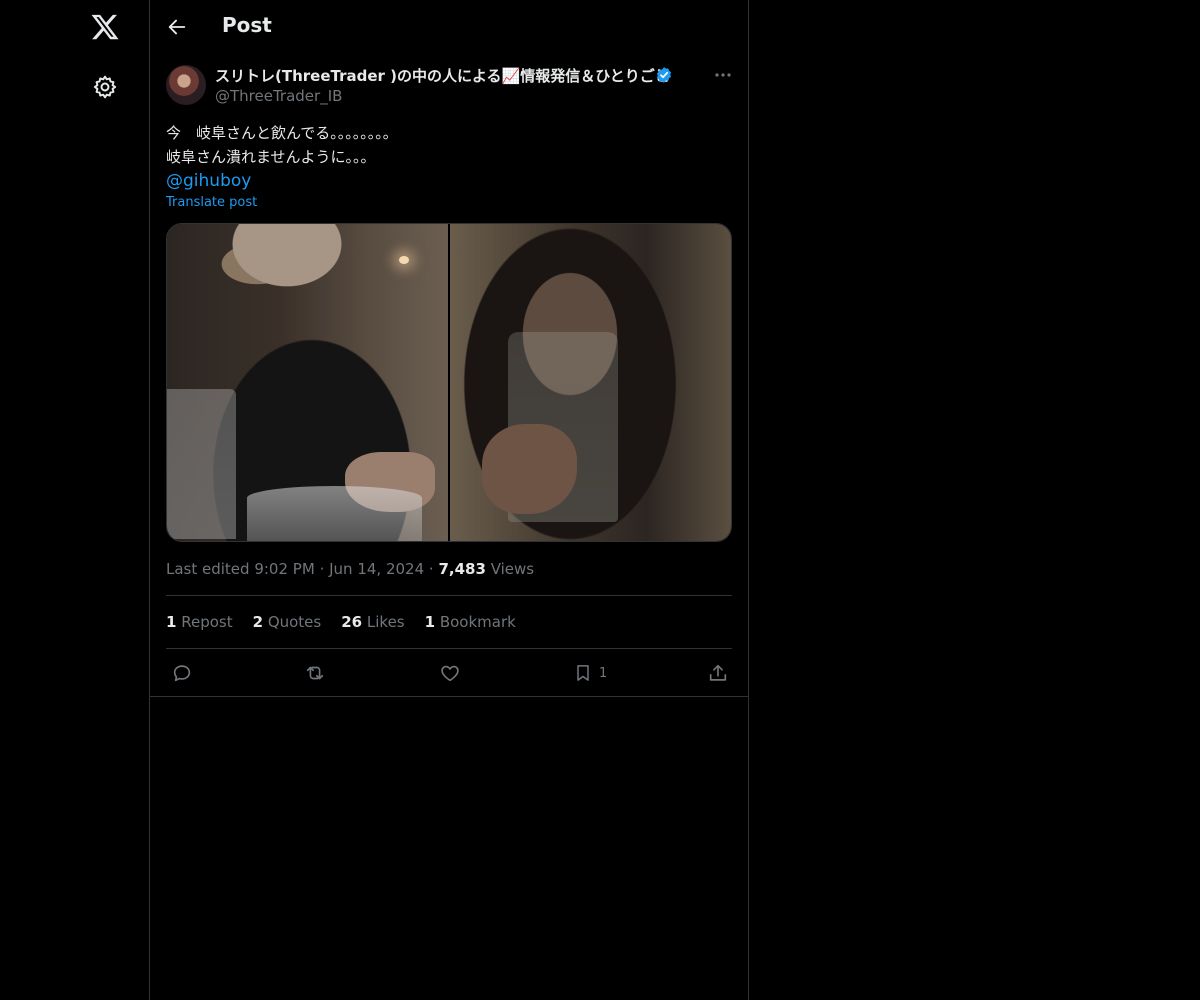  I want to click on share-icon, so click(718, 673).